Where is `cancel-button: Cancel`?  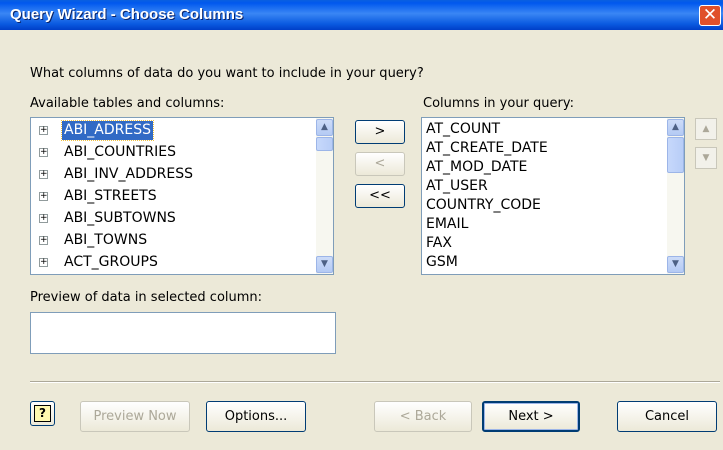
cancel-button: Cancel is located at coordinates (667, 416).